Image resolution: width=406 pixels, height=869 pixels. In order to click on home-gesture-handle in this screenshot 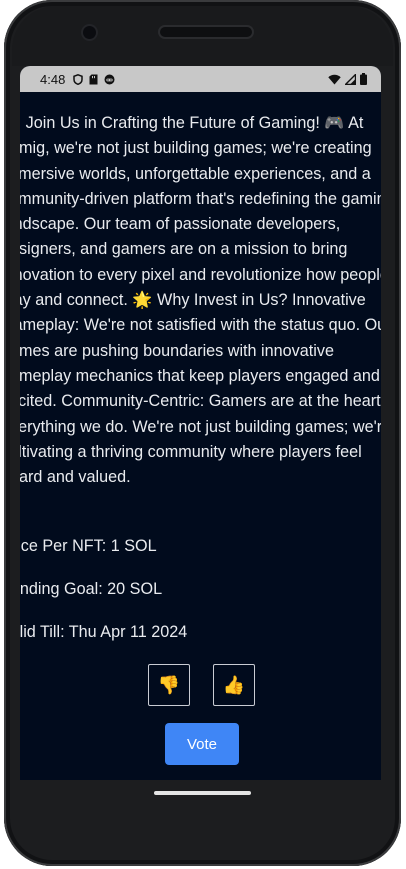, I will do `click(202, 793)`.